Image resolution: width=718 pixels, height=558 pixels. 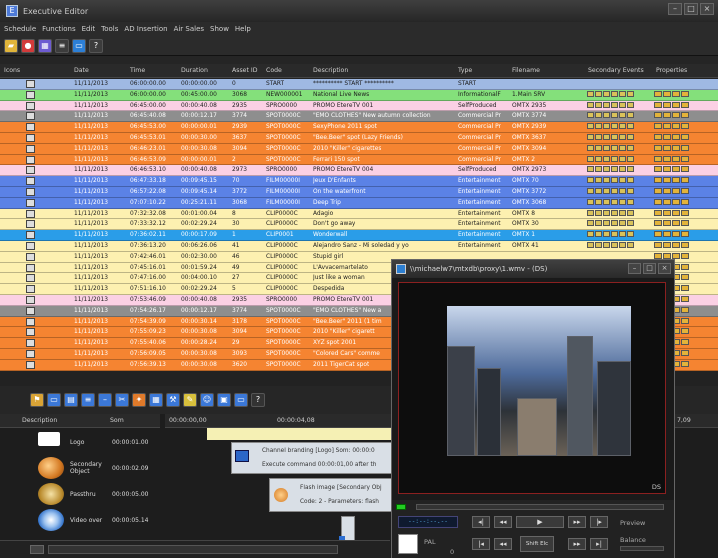 What do you see at coordinates (241, 400) in the screenshot?
I see `screen-icon: ▭` at bounding box center [241, 400].